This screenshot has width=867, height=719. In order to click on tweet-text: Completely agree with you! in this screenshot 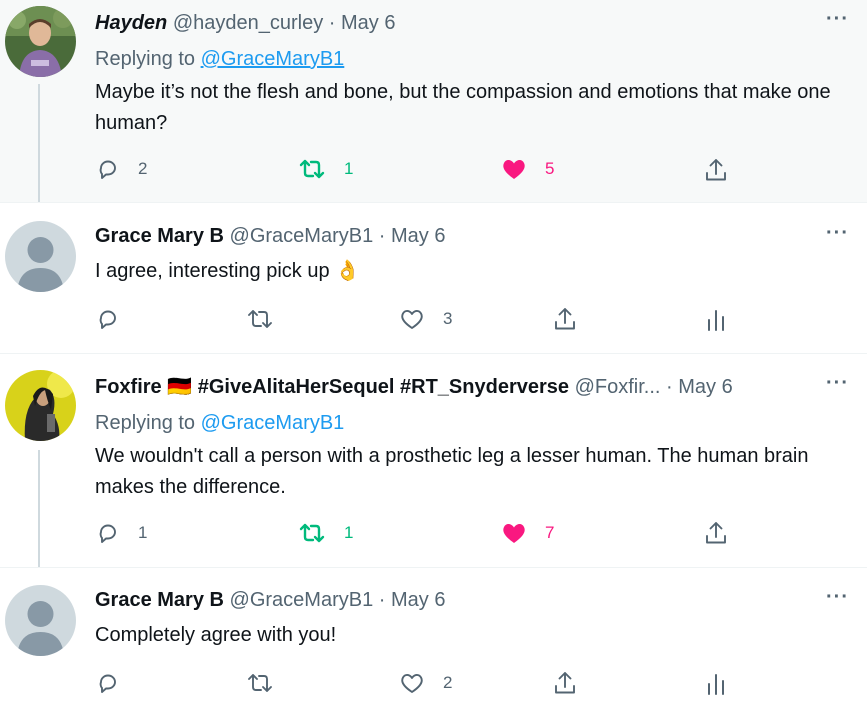, I will do `click(216, 635)`.